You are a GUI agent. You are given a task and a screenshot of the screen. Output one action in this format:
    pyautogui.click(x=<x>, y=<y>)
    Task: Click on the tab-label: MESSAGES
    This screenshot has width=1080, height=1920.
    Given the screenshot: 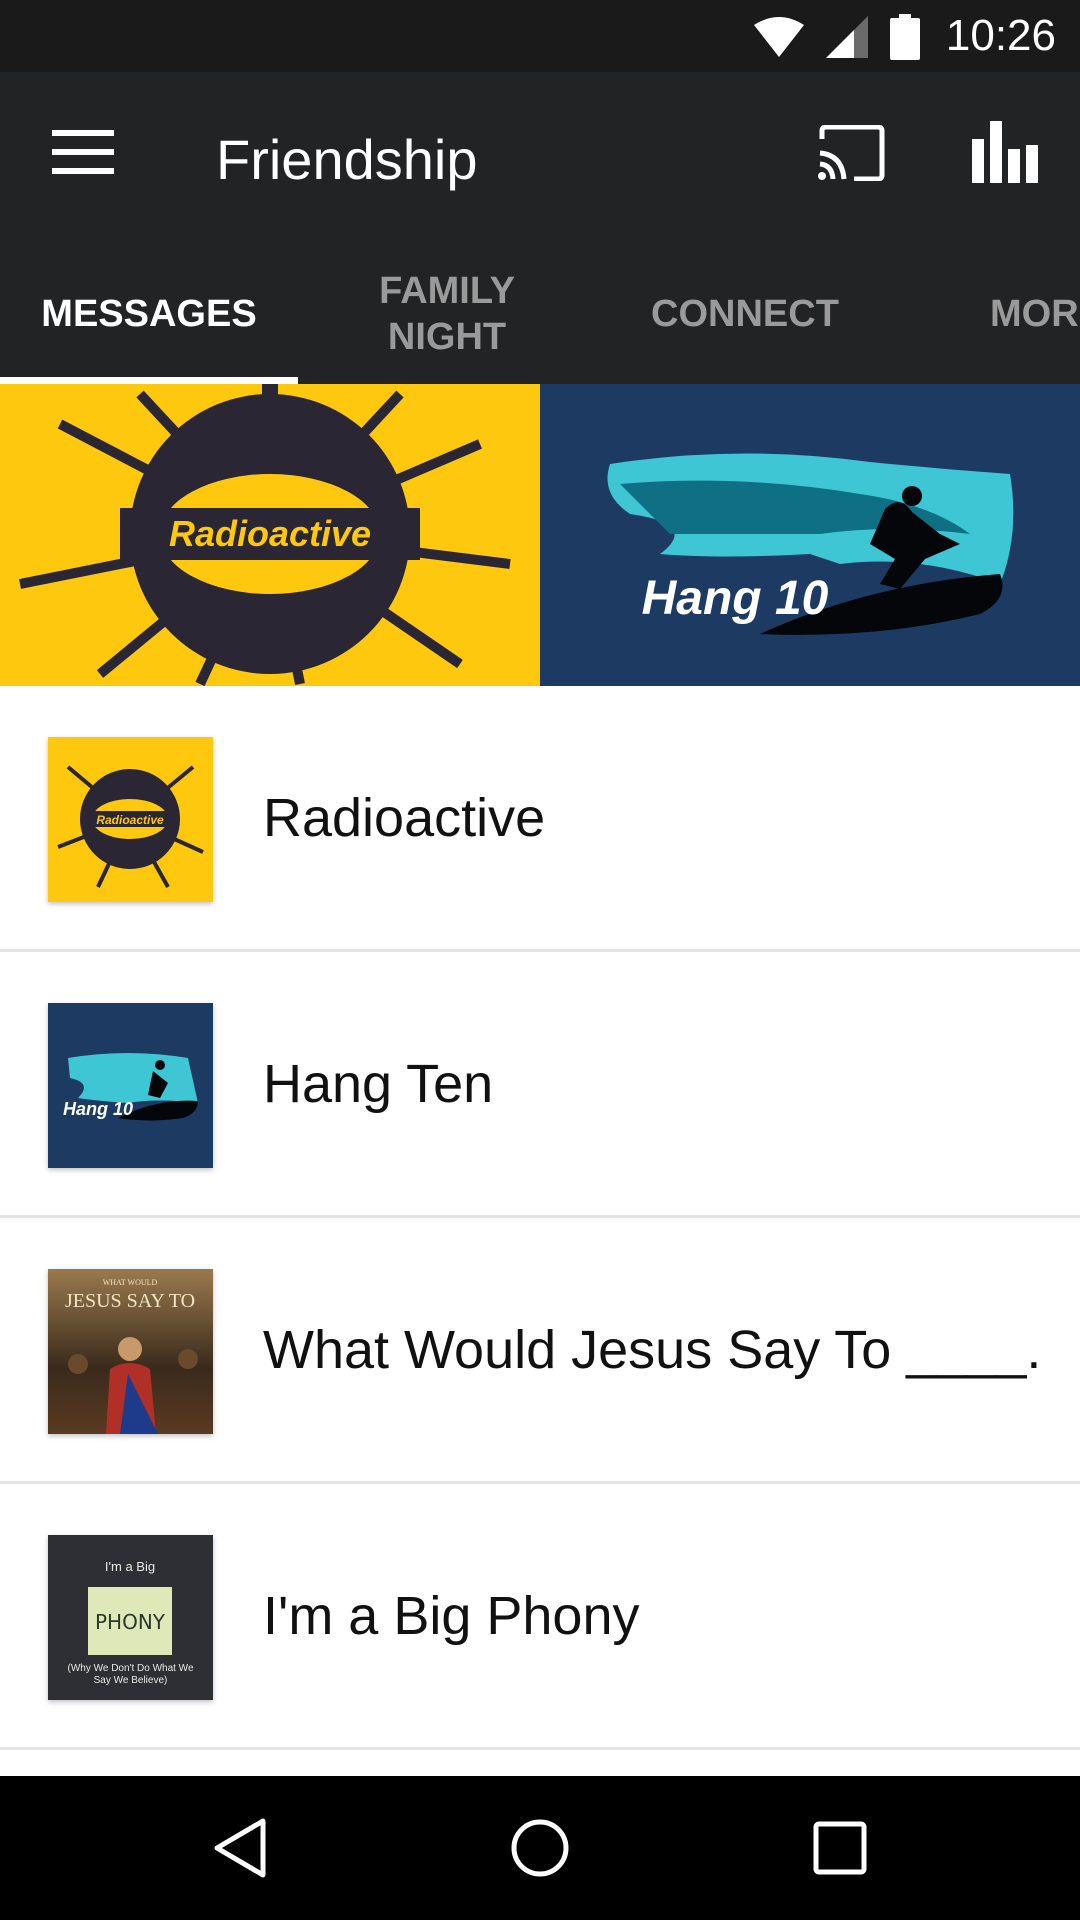 What is the action you would take?
    pyautogui.click(x=149, y=314)
    